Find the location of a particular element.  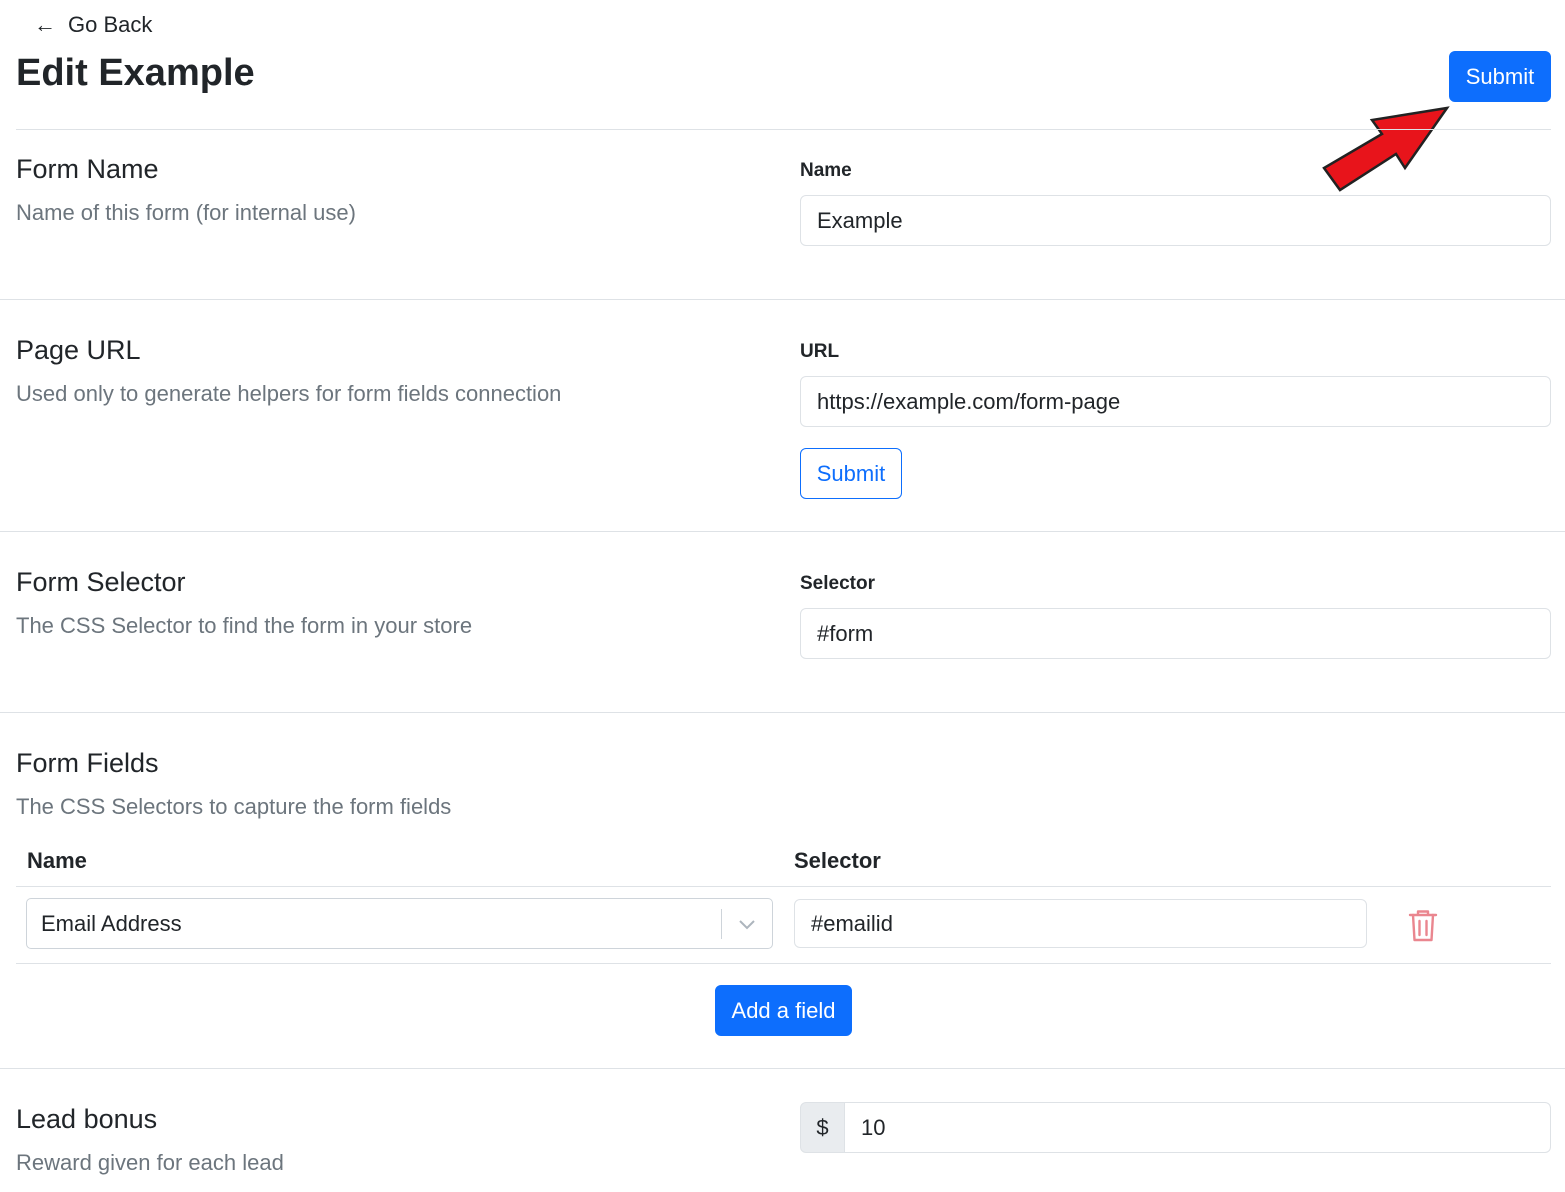

field-selector-input is located at coordinates (1080, 923).